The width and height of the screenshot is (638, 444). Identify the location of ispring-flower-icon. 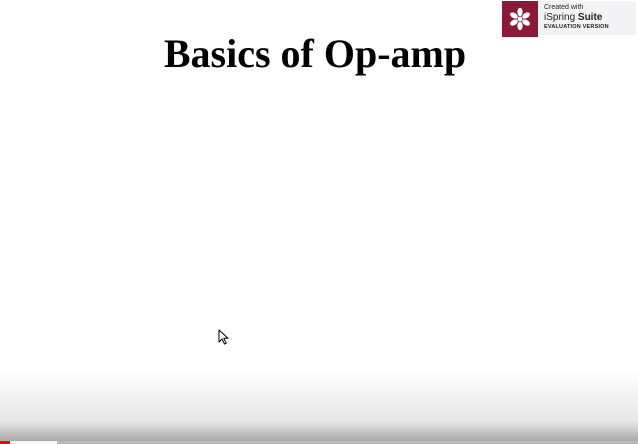
(520, 19).